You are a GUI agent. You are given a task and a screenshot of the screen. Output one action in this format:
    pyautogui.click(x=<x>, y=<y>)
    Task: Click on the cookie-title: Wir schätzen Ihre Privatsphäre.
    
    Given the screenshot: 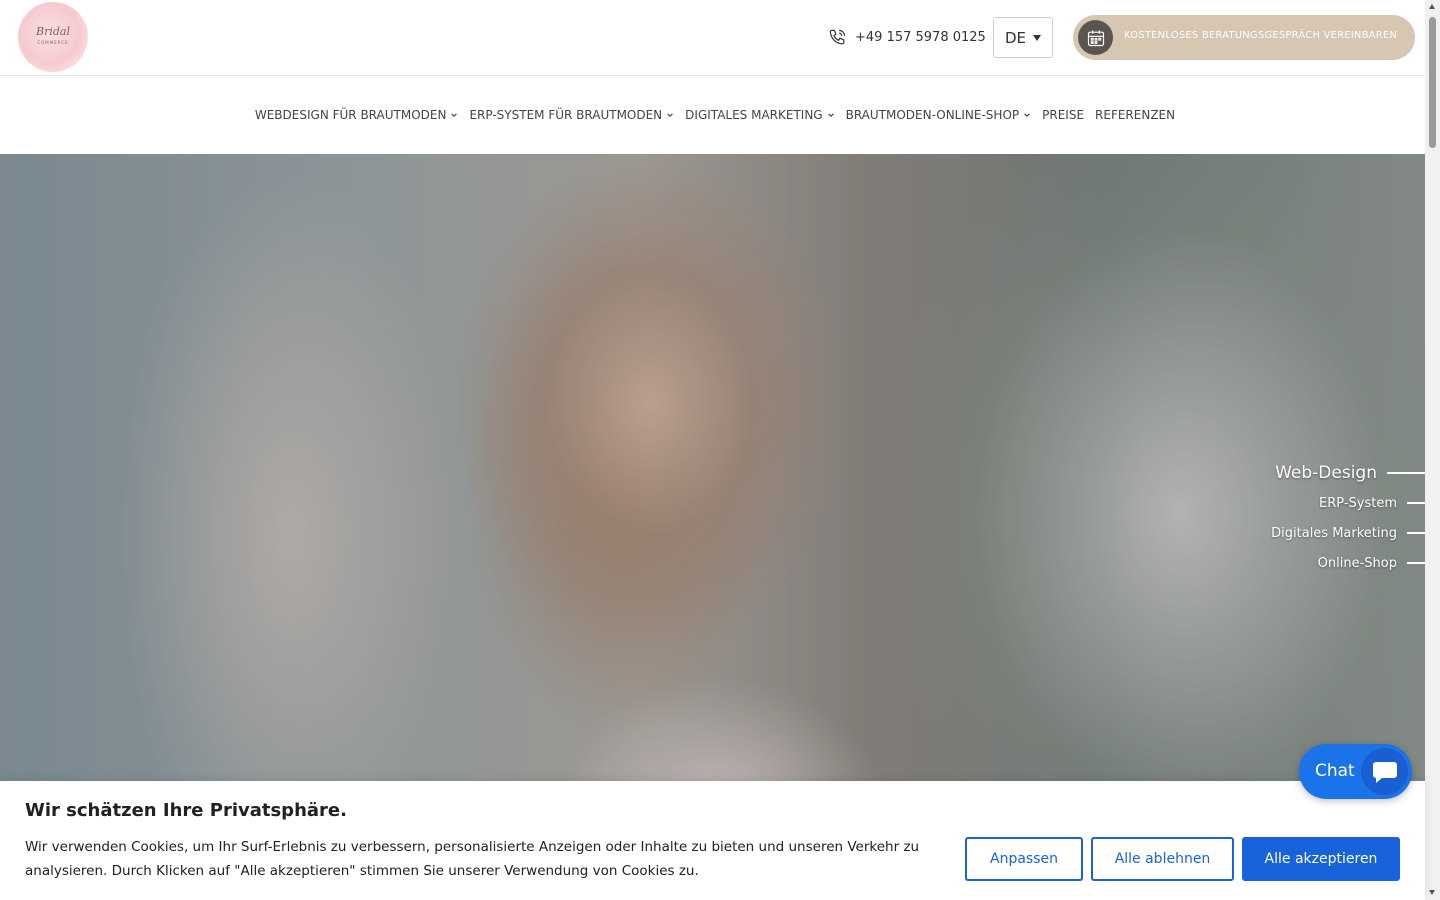 What is the action you would take?
    pyautogui.click(x=186, y=810)
    